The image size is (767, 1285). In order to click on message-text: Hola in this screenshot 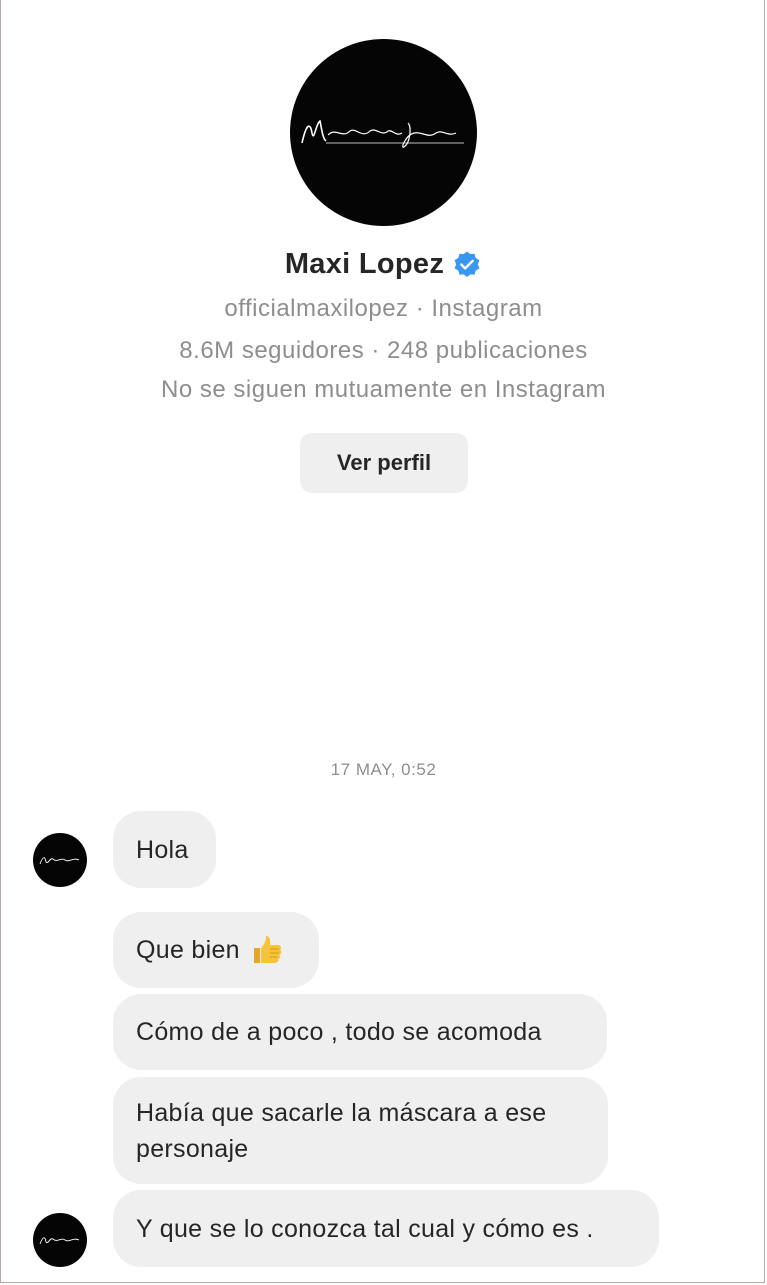, I will do `click(162, 849)`.